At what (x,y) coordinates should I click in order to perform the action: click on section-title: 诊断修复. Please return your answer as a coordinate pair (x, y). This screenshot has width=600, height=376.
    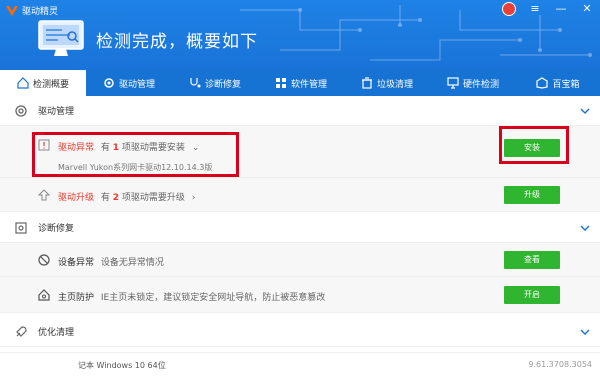
    Looking at the image, I should click on (56, 229).